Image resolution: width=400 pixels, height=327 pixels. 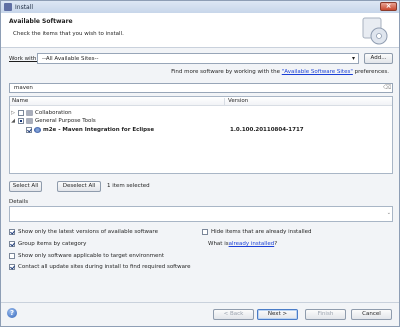 I want to click on chevron-down-icon: ▾, so click(x=353, y=59).